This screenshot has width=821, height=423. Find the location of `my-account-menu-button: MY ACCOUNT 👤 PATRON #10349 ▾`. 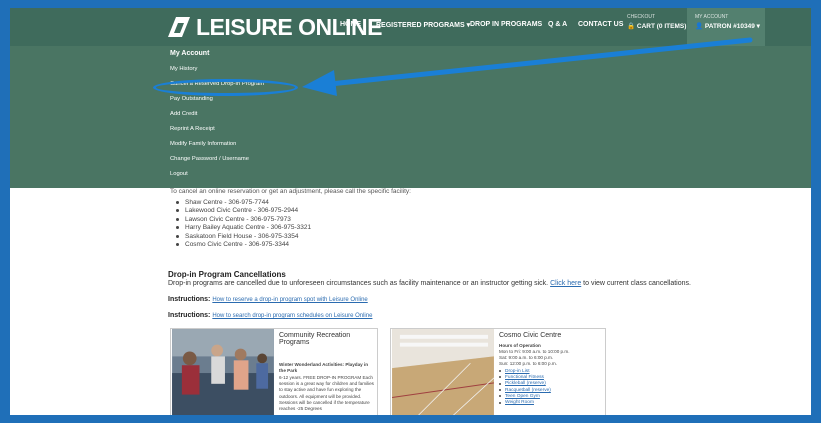

my-account-menu-button: MY ACCOUNT 👤 PATRON #10349 ▾ is located at coordinates (726, 27).